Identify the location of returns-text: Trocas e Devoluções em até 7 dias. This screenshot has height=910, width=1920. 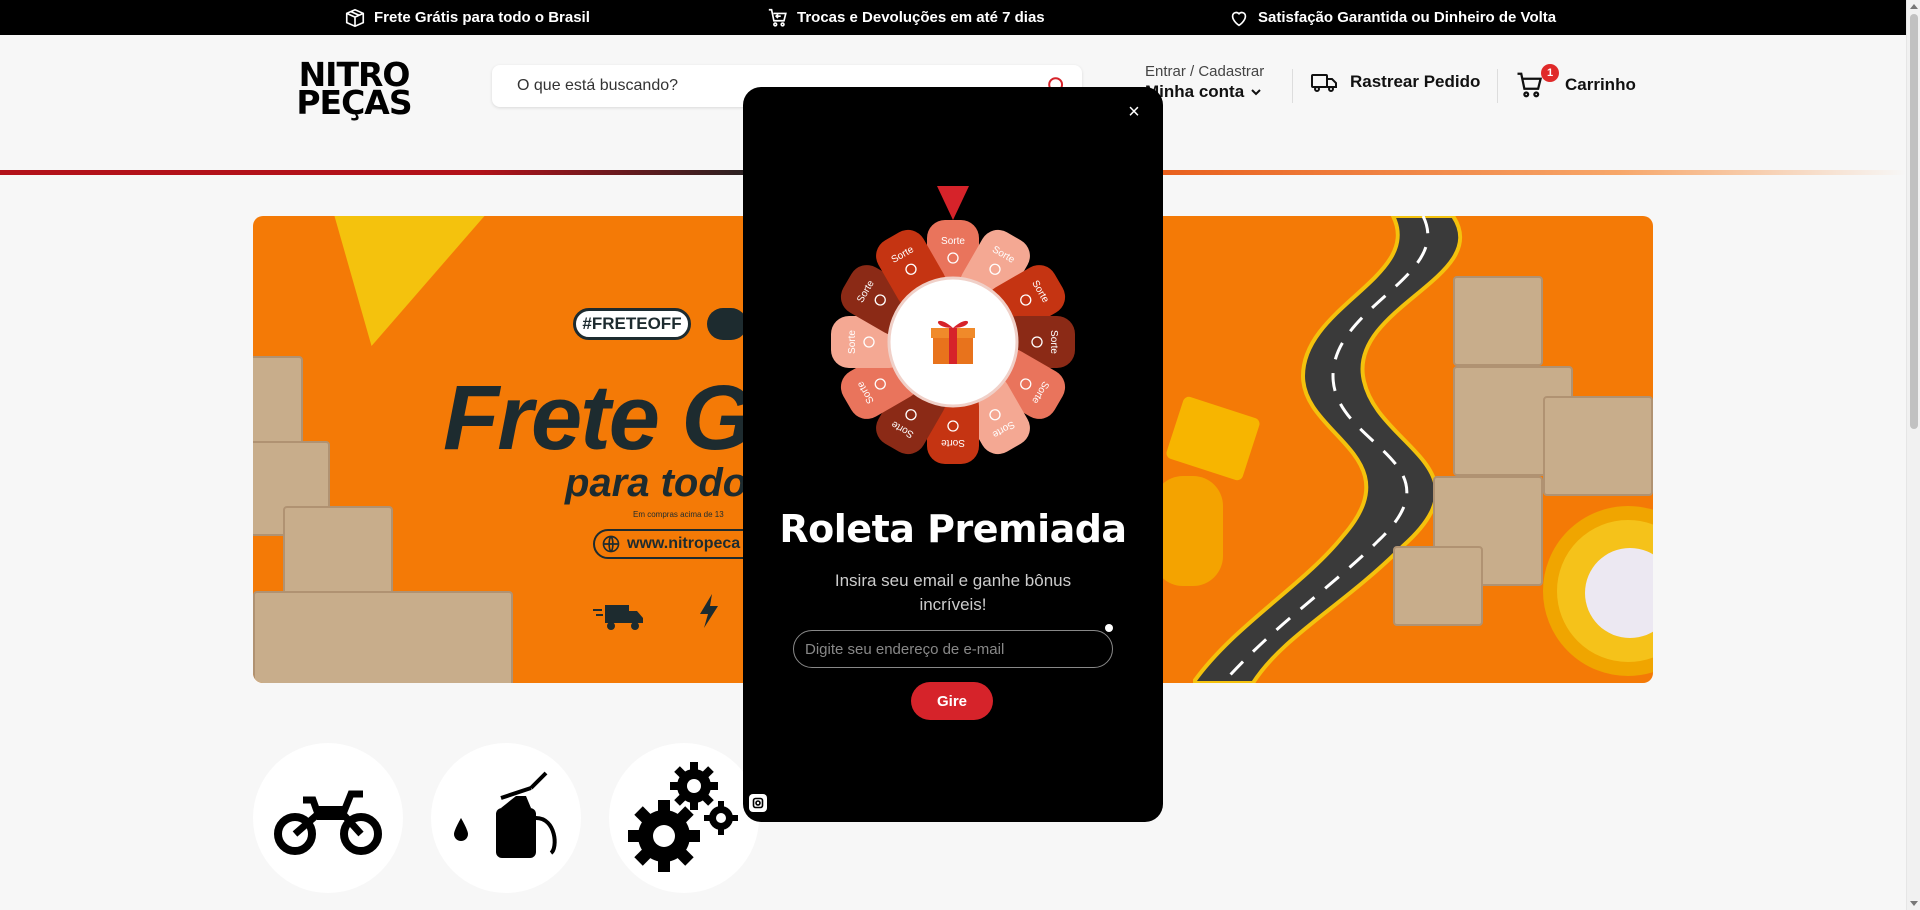
(921, 17).